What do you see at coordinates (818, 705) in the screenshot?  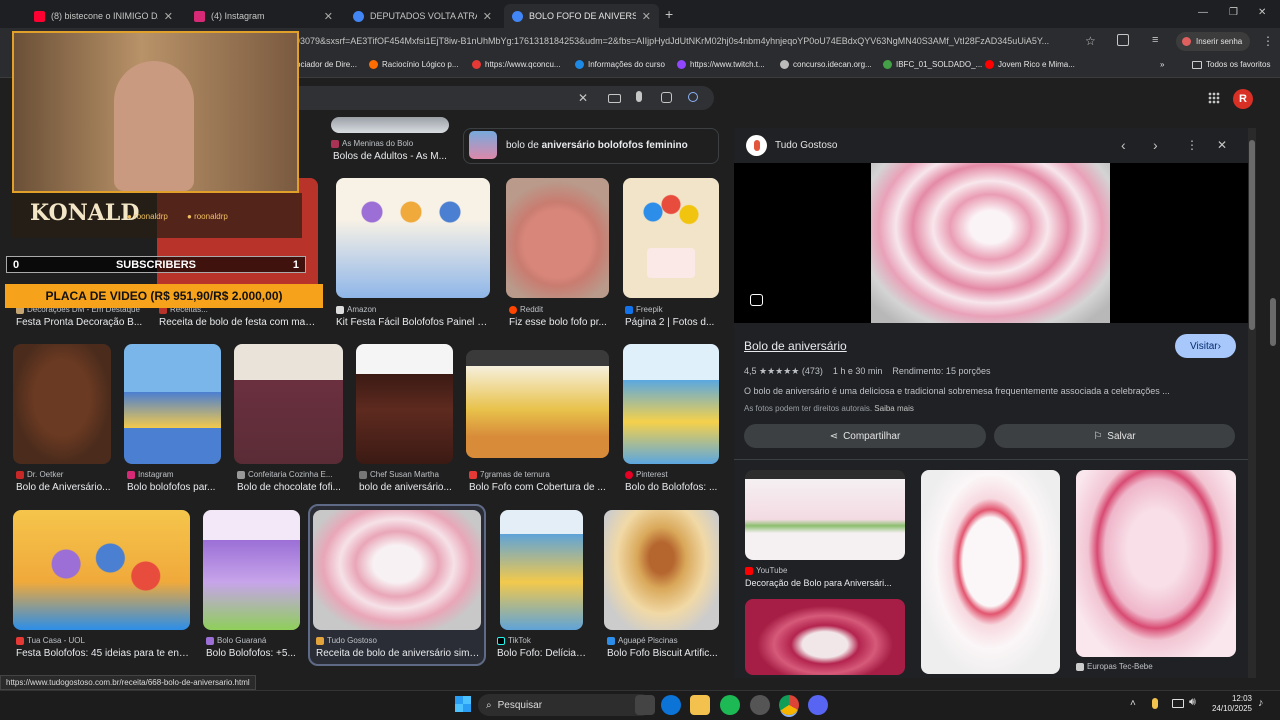 I see `discord-icon` at bounding box center [818, 705].